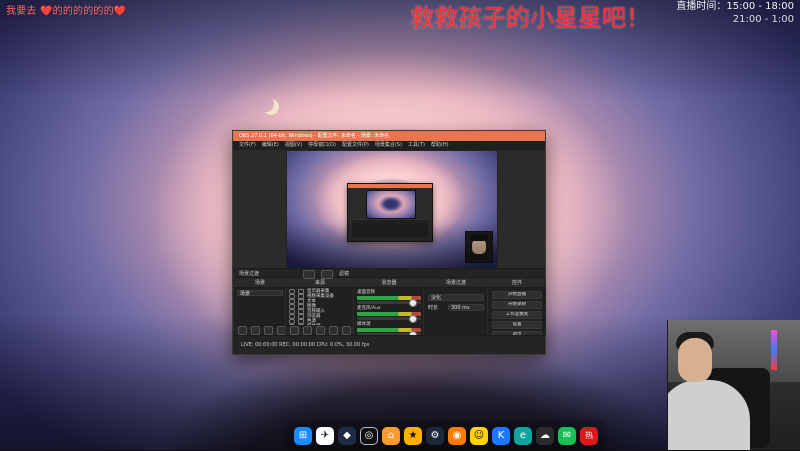 The width and height of the screenshot is (800, 451). Describe the element at coordinates (479, 247) in the screenshot. I see `preview-webcam` at that location.